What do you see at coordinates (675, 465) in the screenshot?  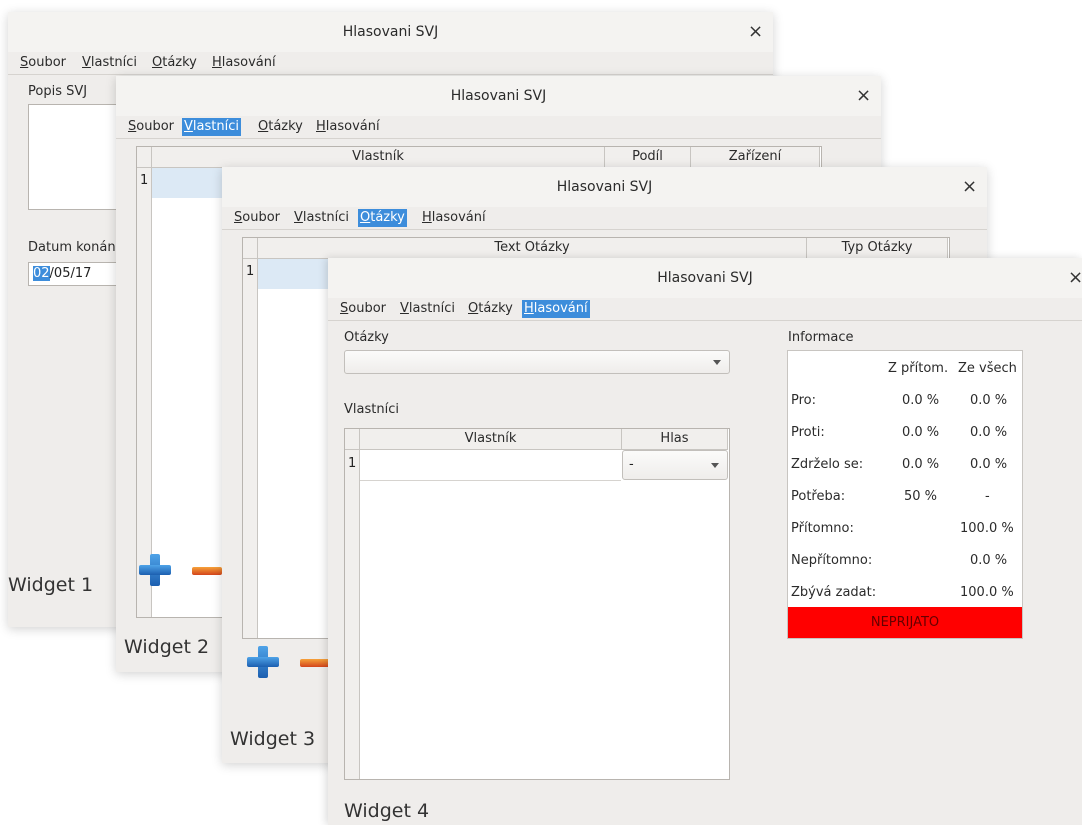 I see `hlas-combobox: -` at bounding box center [675, 465].